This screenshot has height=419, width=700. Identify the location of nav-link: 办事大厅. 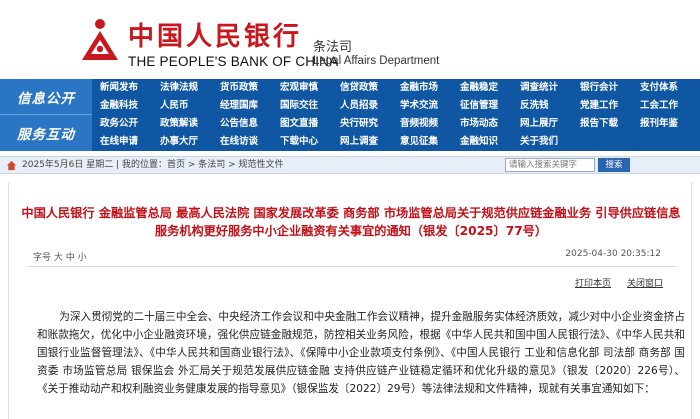
(188, 142).